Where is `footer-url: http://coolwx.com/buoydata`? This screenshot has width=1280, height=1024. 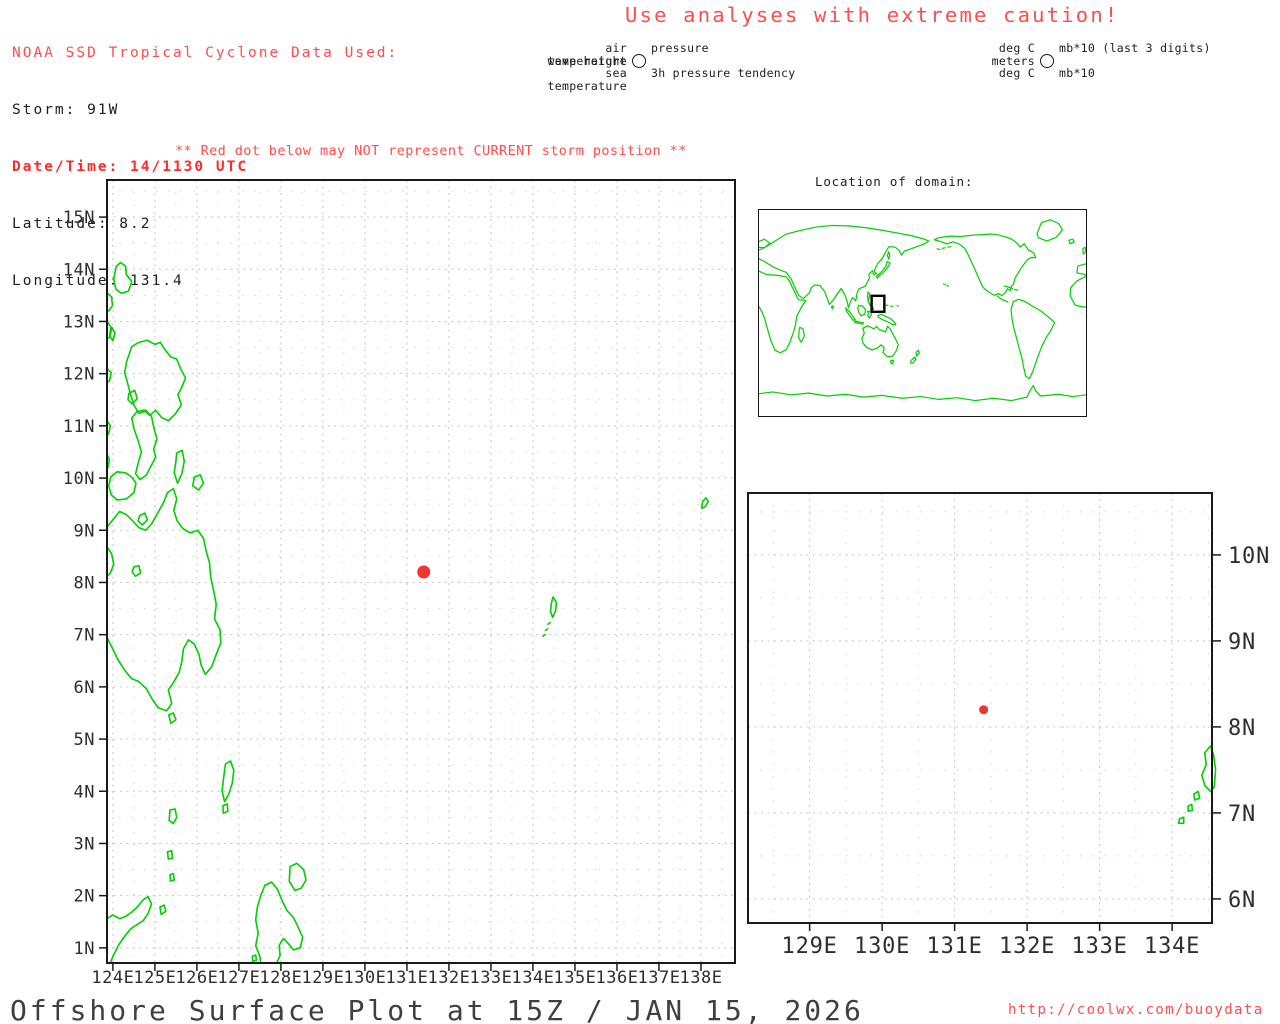
footer-url: http://coolwx.com/buoydata is located at coordinates (1136, 1010).